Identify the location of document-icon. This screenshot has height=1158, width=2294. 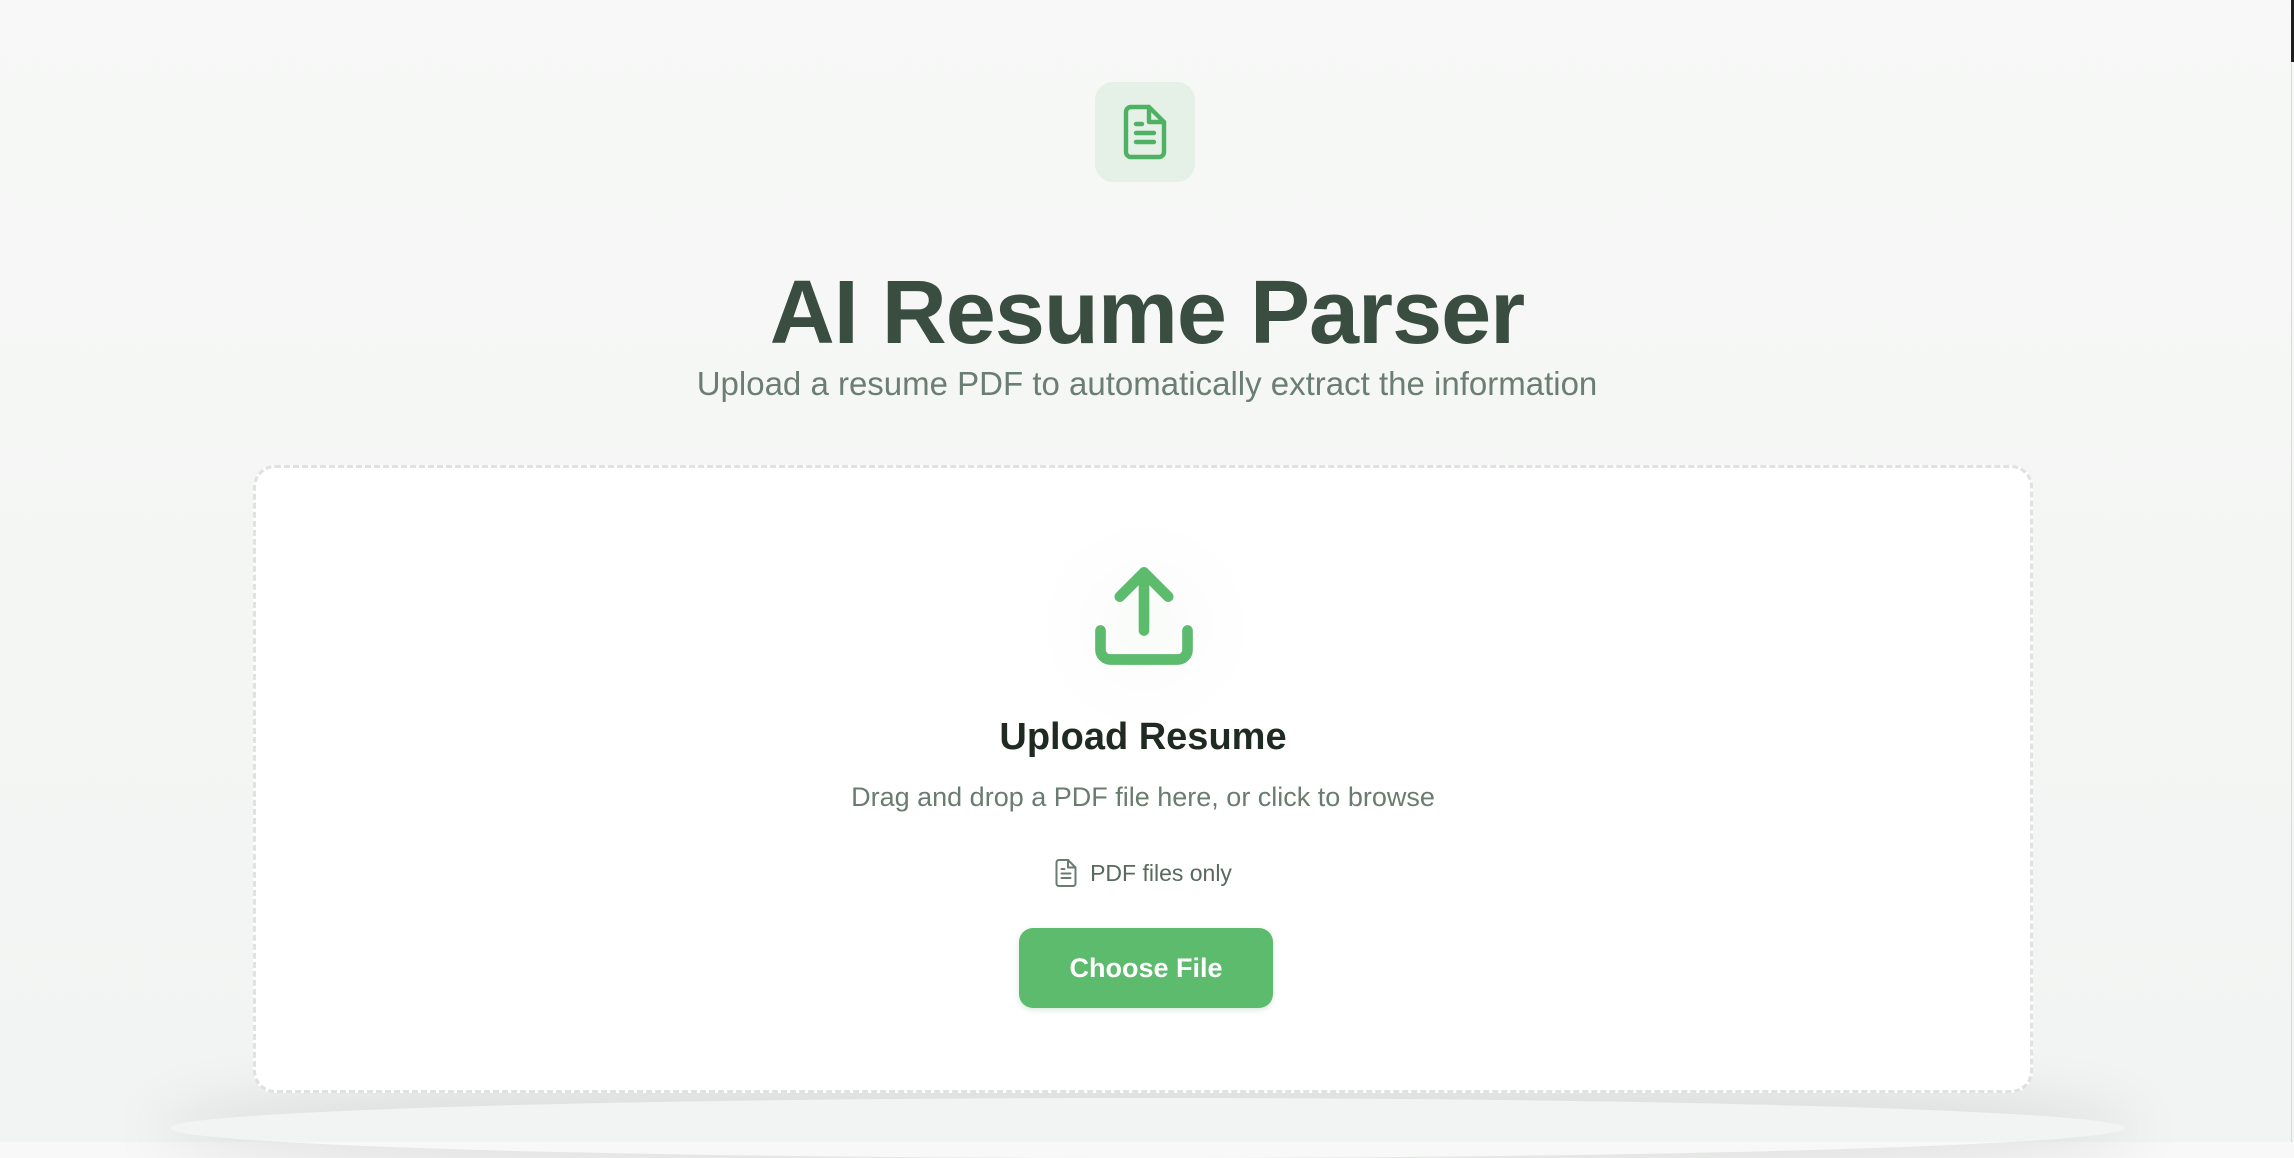
(1145, 132).